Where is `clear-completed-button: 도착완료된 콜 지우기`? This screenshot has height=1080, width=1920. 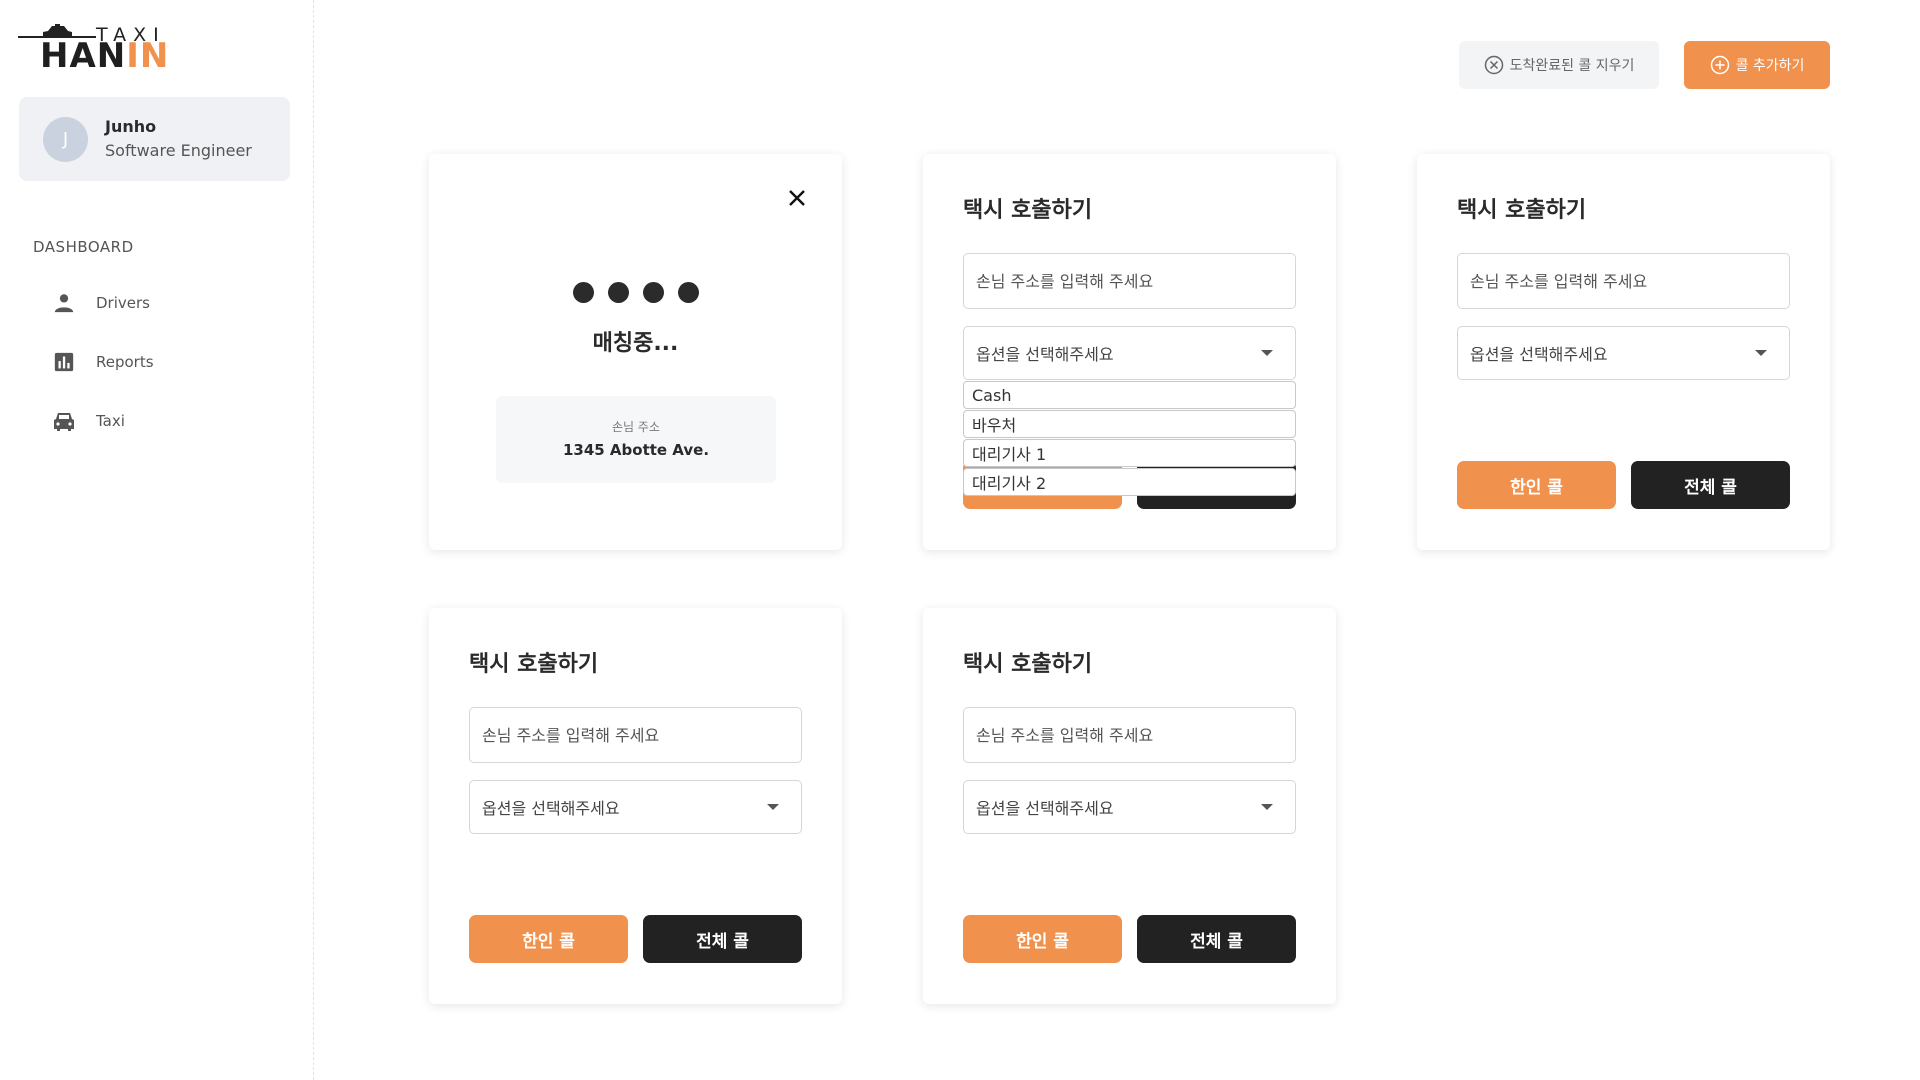
clear-completed-button: 도착완료된 콜 지우기 is located at coordinates (1559, 65).